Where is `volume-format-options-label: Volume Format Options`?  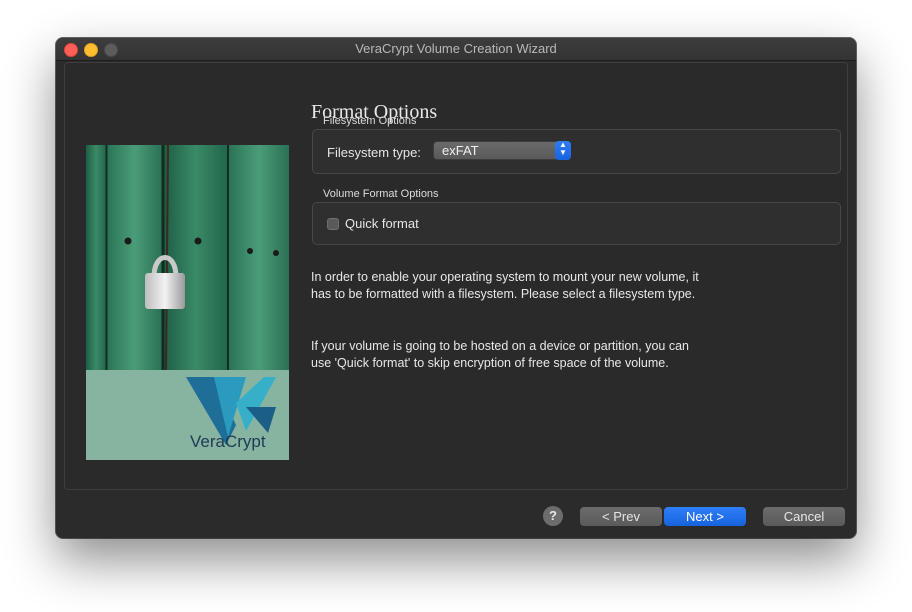 volume-format-options-label: Volume Format Options is located at coordinates (381, 194).